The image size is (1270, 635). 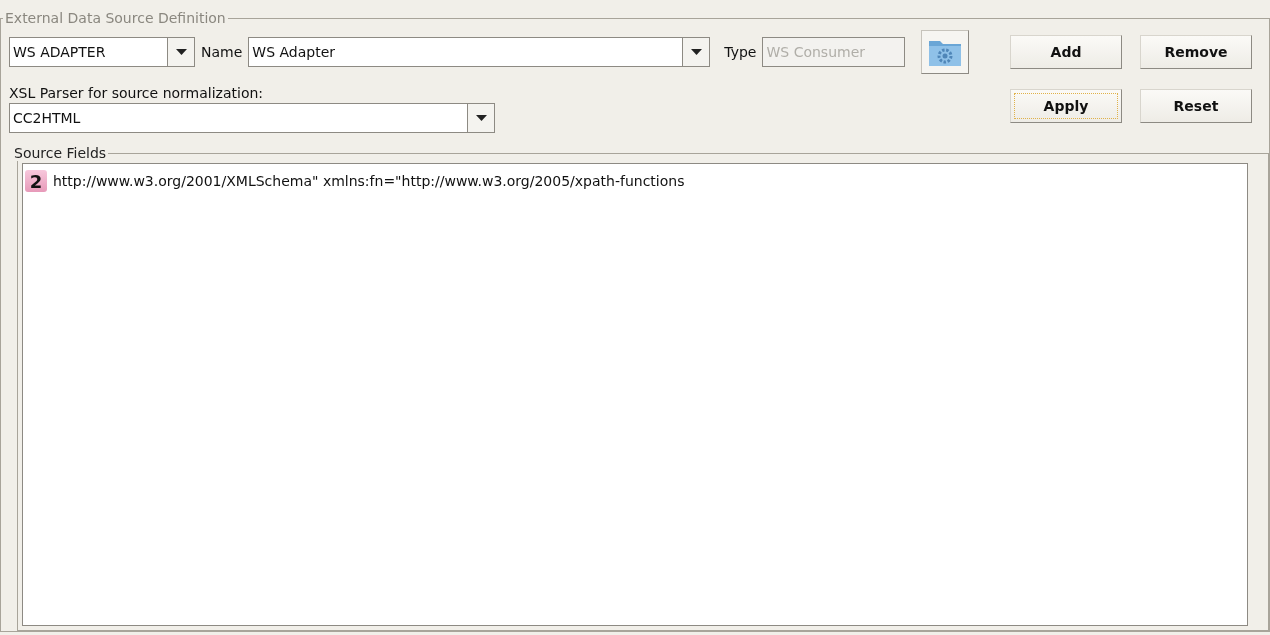 I want to click on source-dropdown: WS ADAPTER, so click(x=102, y=52).